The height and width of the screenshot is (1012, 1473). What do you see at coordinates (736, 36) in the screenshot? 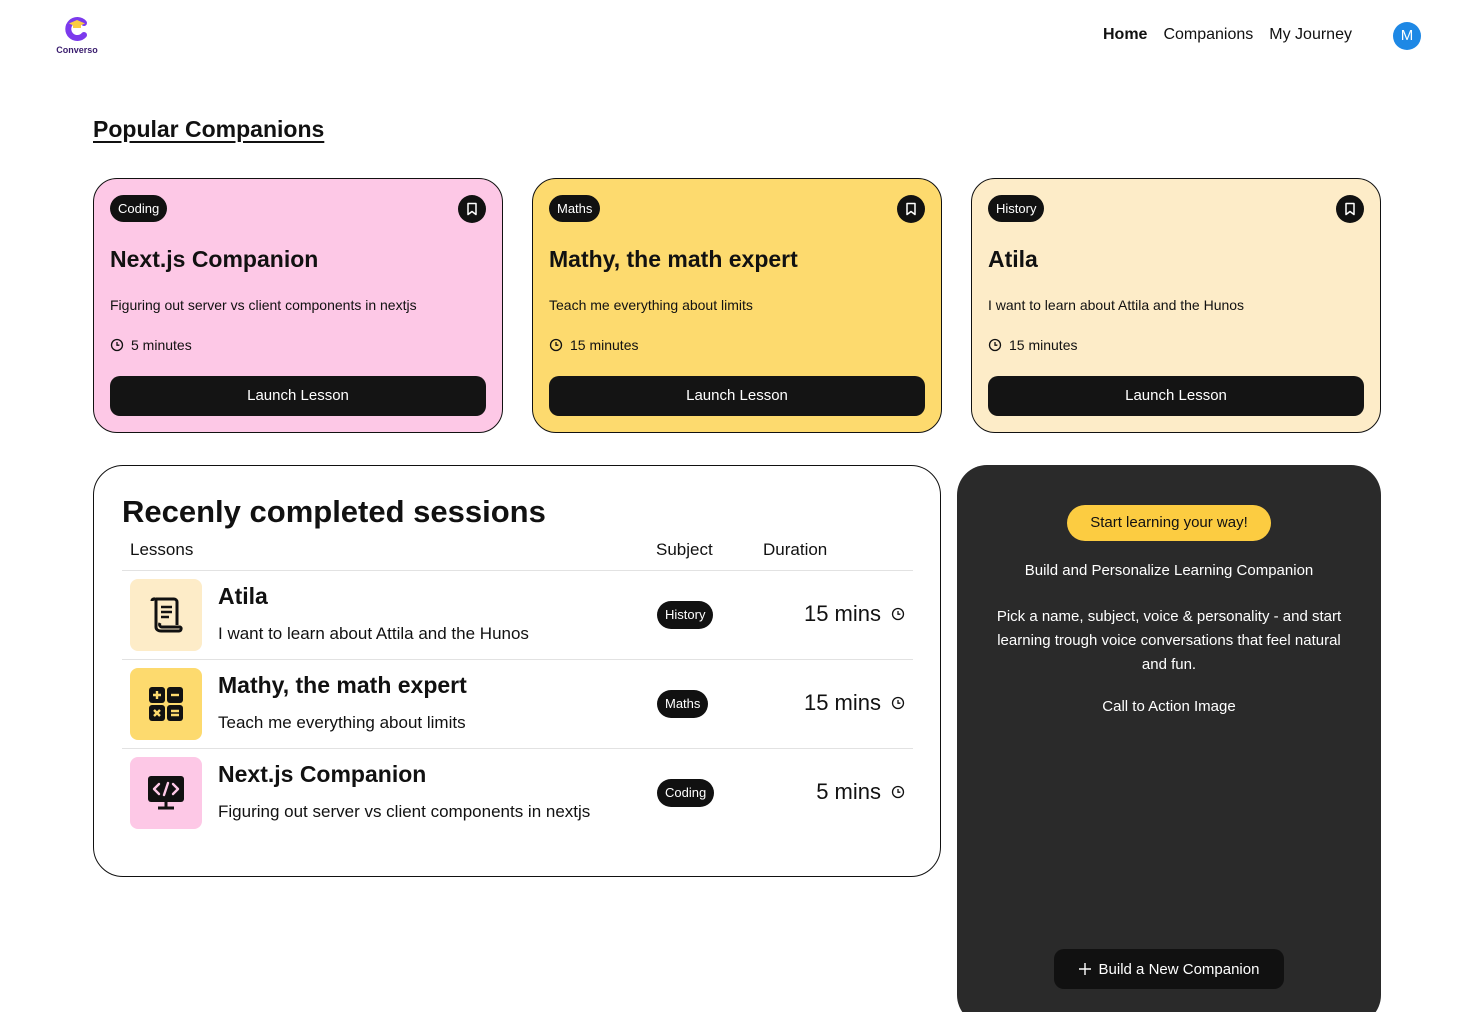
I see `navbar: Converso Home Companions My Journey M` at bounding box center [736, 36].